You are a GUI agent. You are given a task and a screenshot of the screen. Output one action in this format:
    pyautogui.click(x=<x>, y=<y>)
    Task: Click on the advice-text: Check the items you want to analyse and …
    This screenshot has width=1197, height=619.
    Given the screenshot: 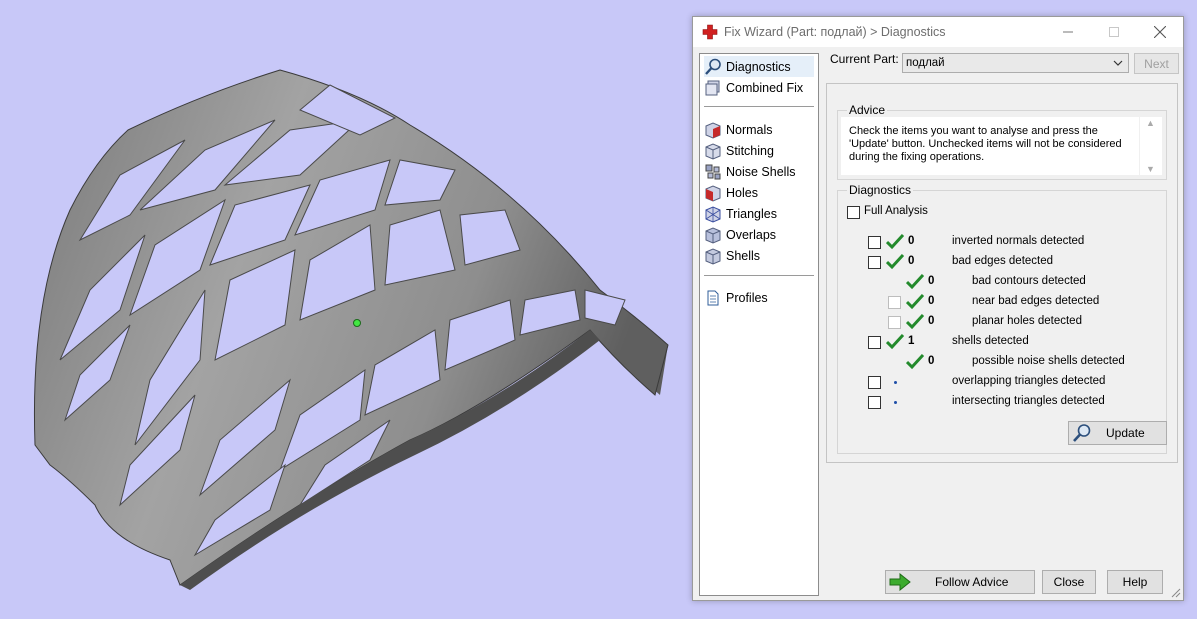 What is the action you would take?
    pyautogui.click(x=990, y=146)
    